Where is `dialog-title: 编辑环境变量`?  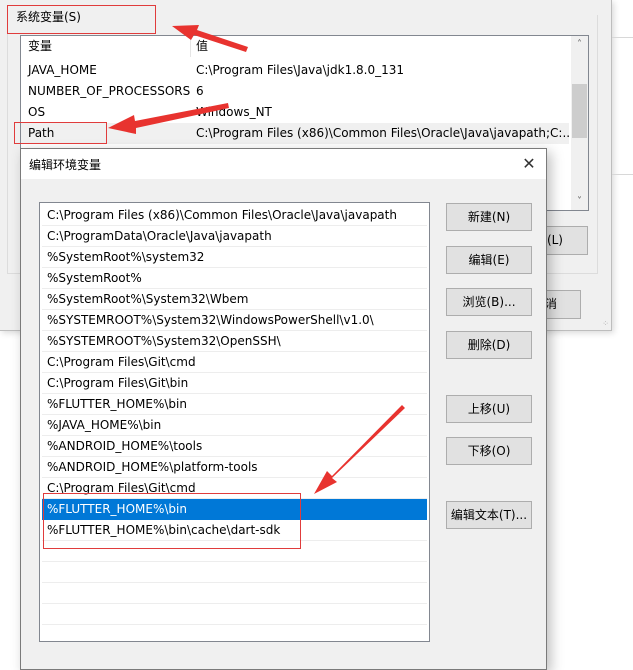 dialog-title: 编辑环境变量 is located at coordinates (65, 165).